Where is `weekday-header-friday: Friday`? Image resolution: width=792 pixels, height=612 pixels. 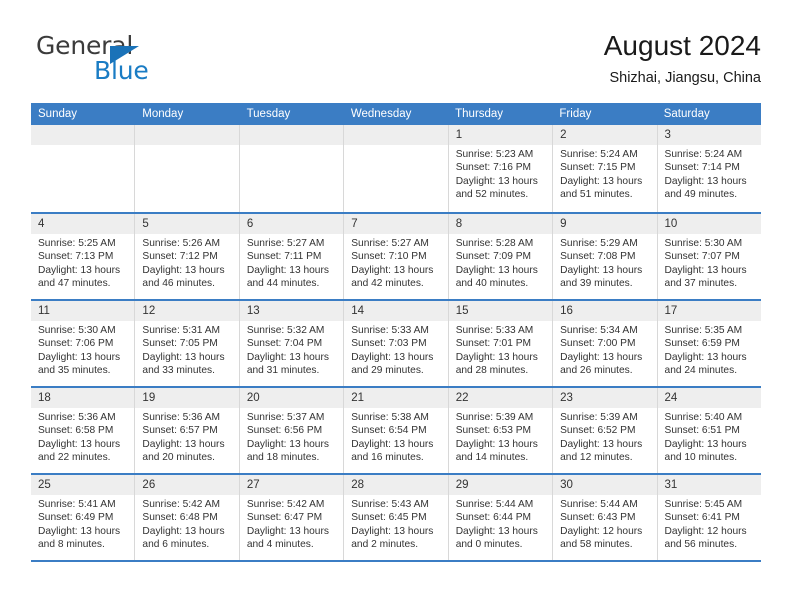 weekday-header-friday: Friday is located at coordinates (575, 114).